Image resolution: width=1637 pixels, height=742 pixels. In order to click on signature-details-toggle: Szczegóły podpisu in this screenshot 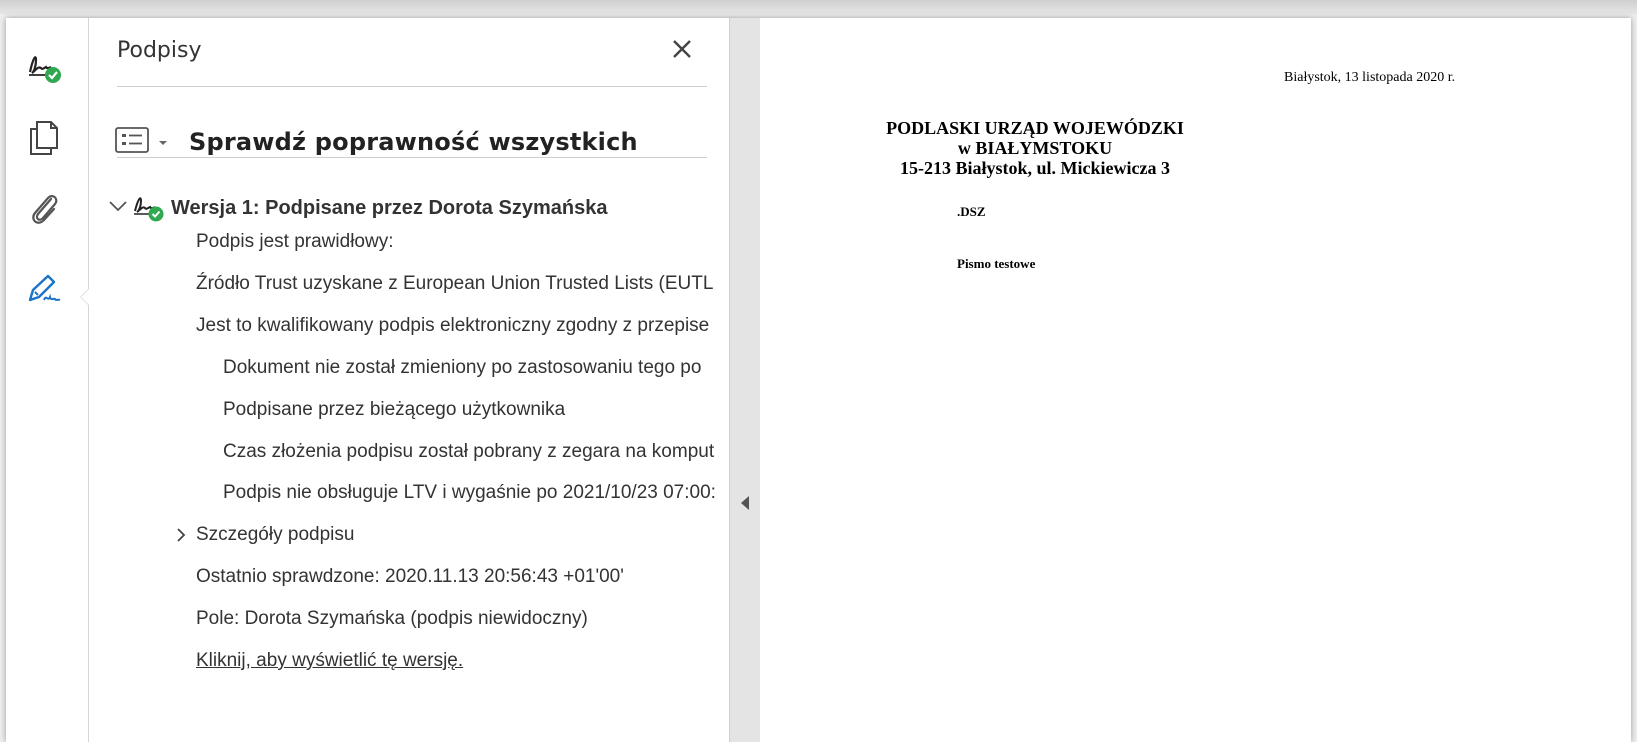, I will do `click(259, 535)`.